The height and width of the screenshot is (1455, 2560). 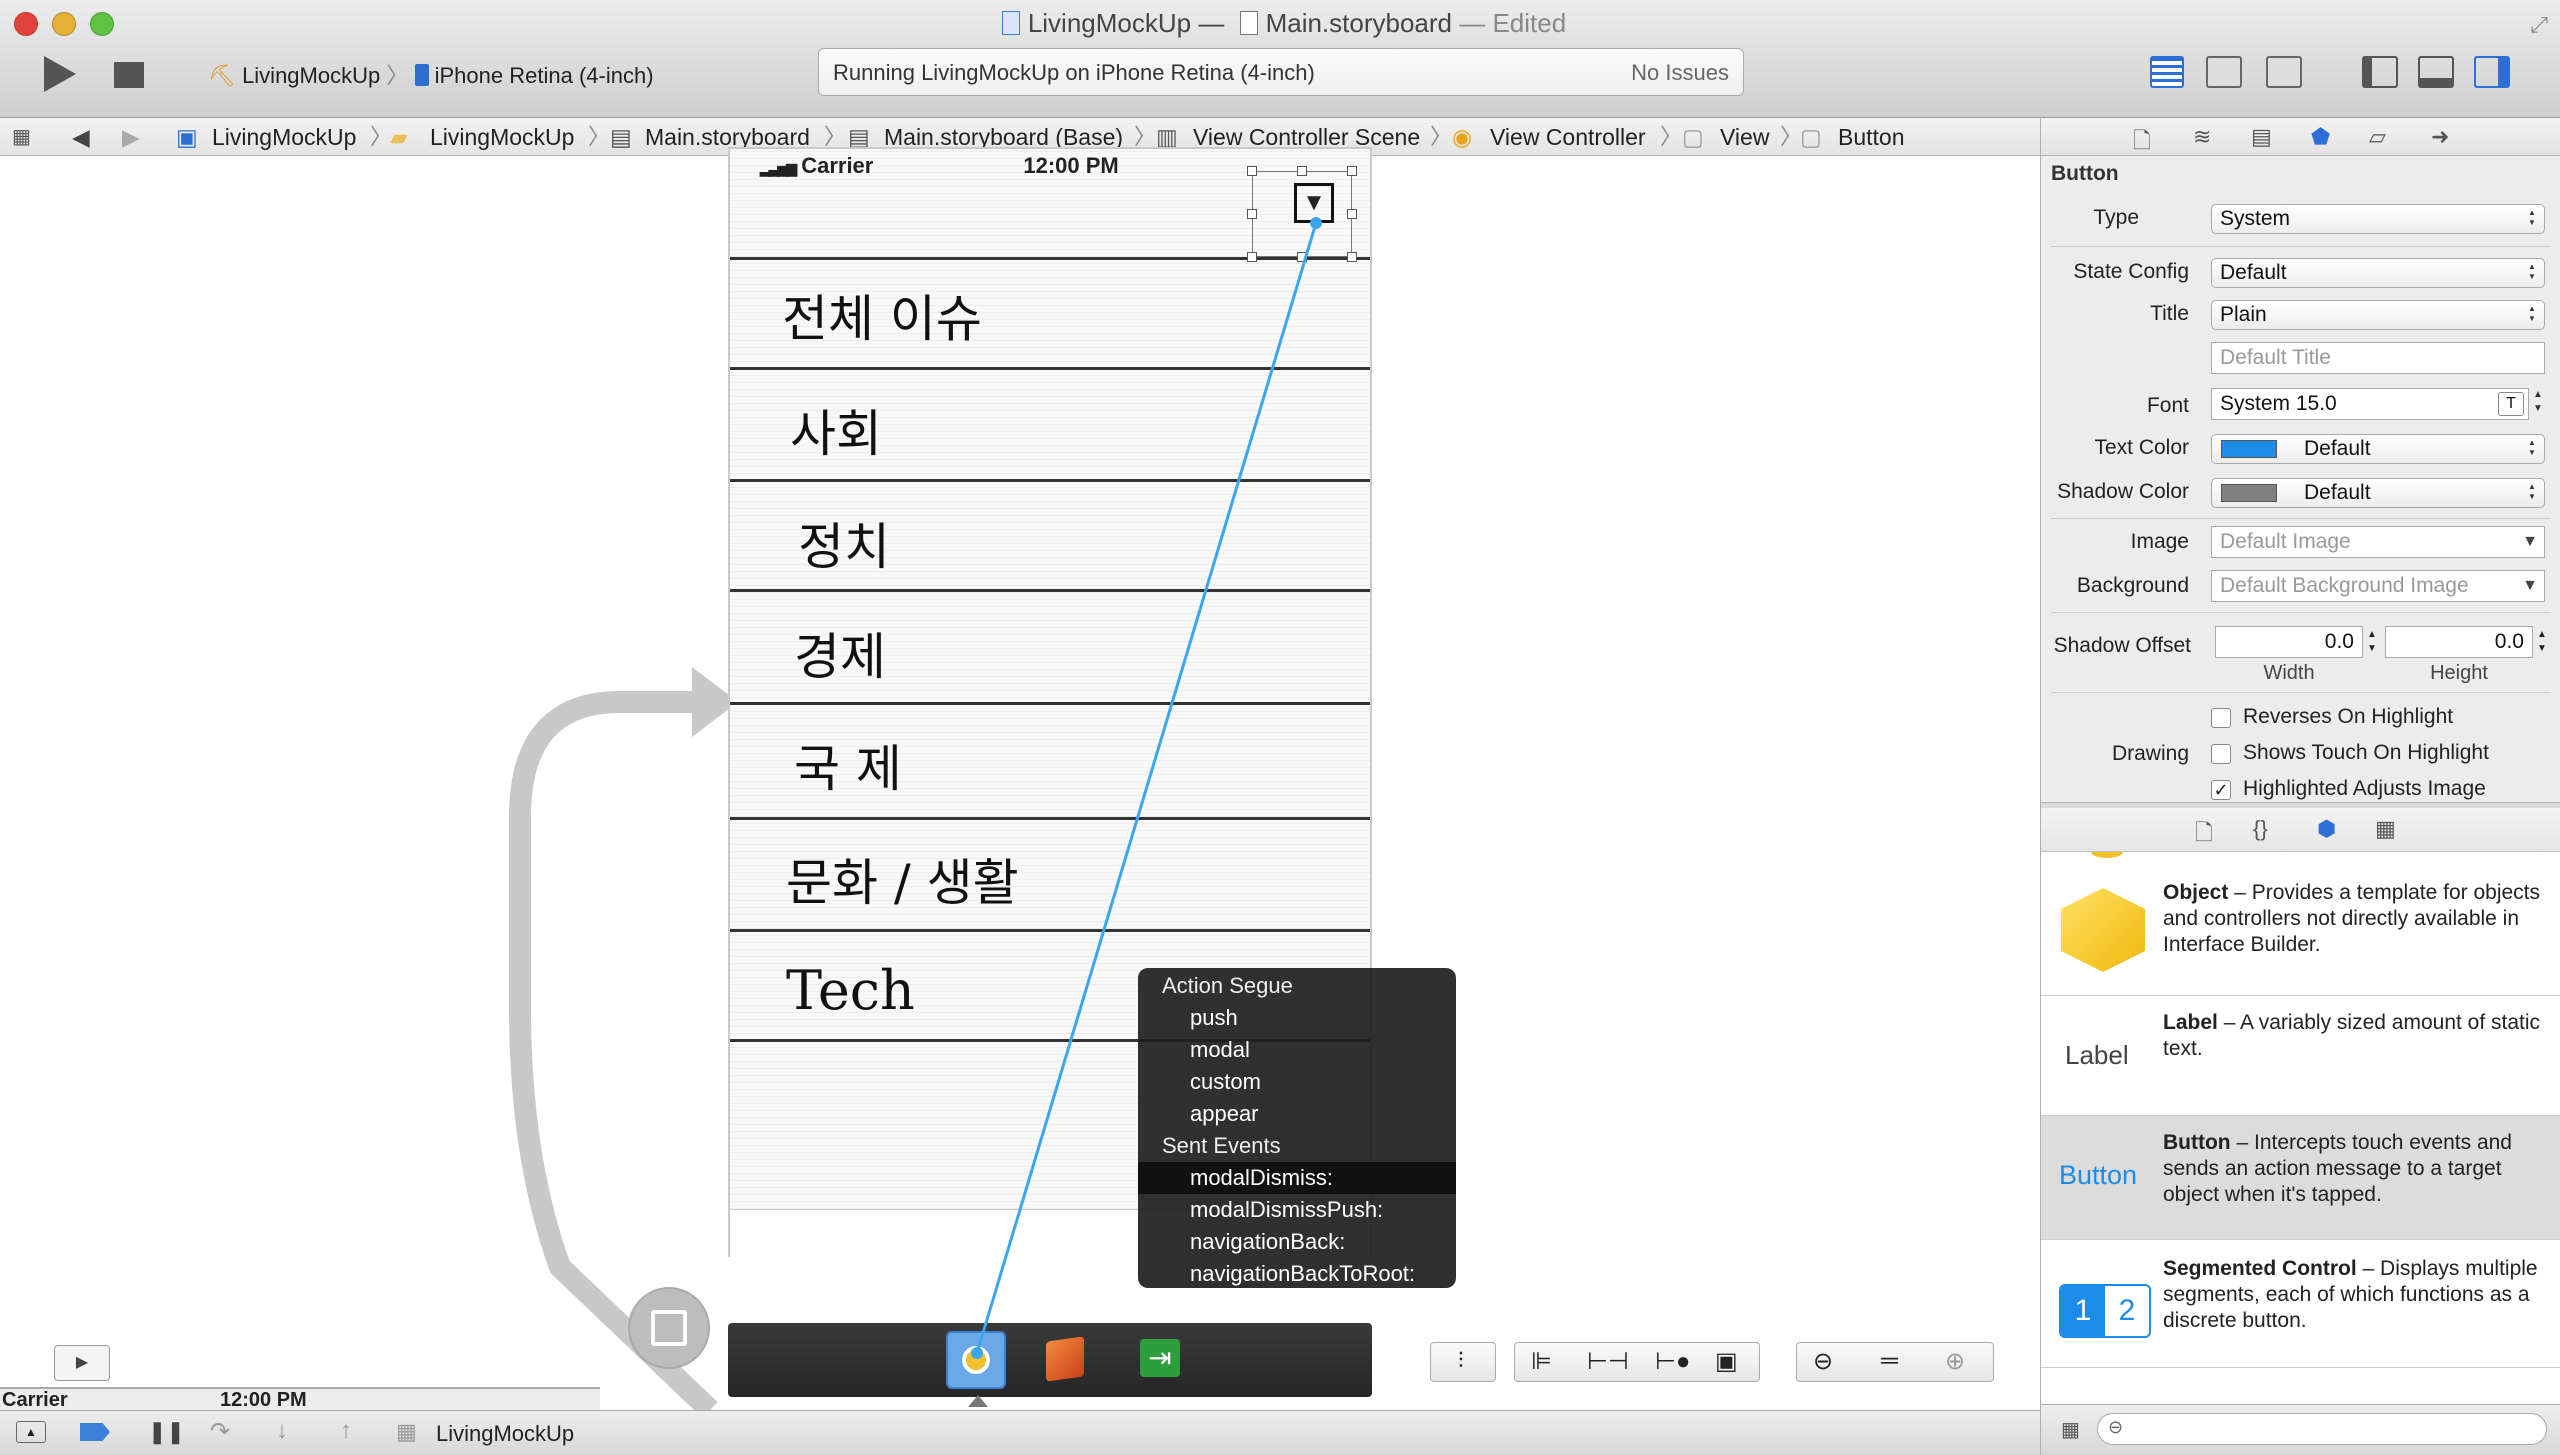 I want to click on breadcrumb-button: Button, so click(x=1871, y=137).